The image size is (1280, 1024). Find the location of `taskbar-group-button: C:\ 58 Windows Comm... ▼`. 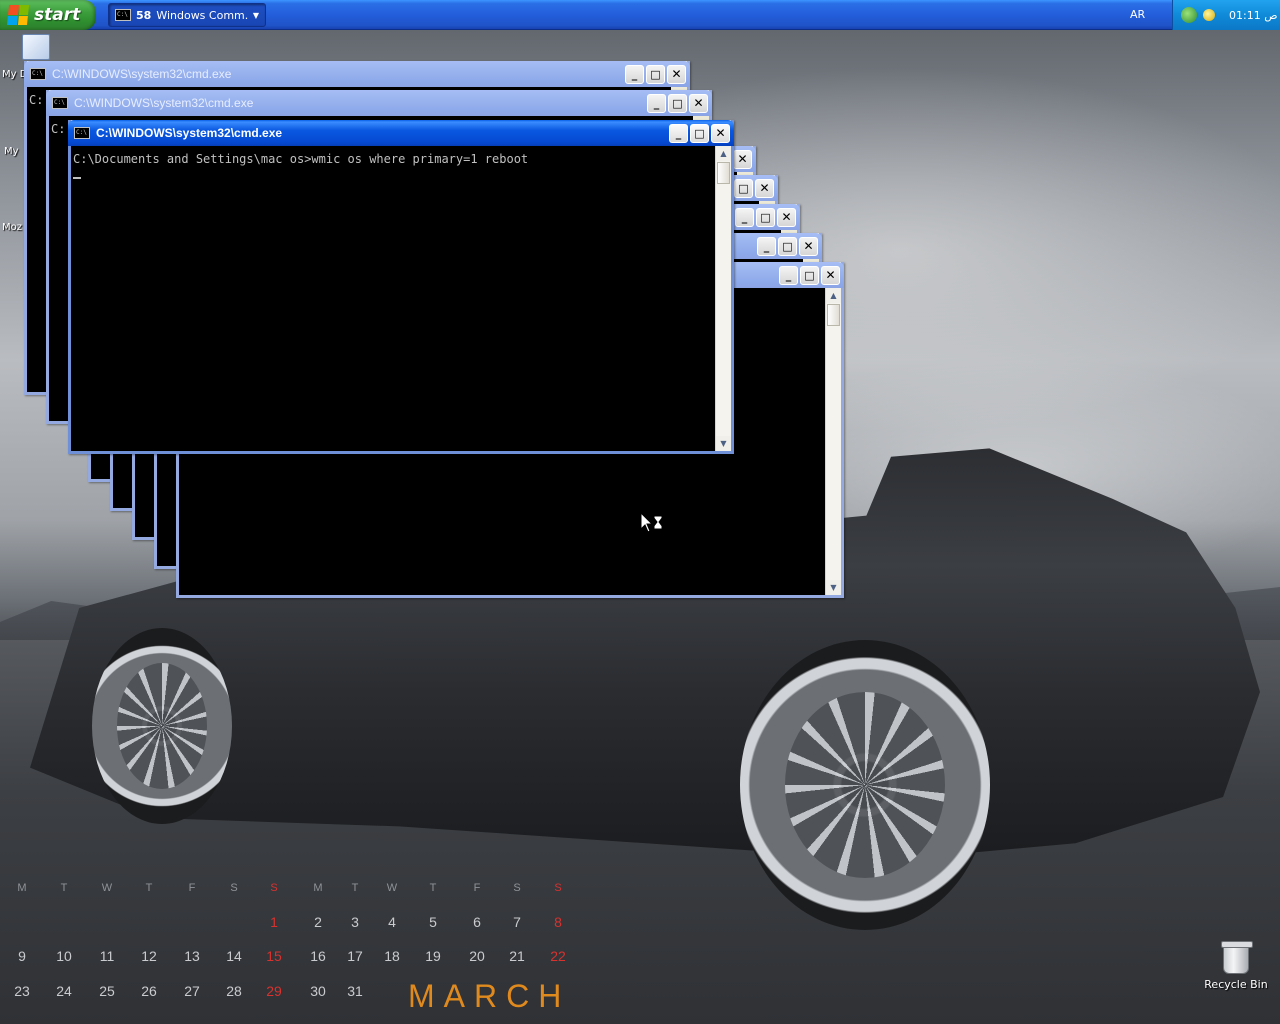

taskbar-group-button: C:\ 58 Windows Comm... ▼ is located at coordinates (187, 15).